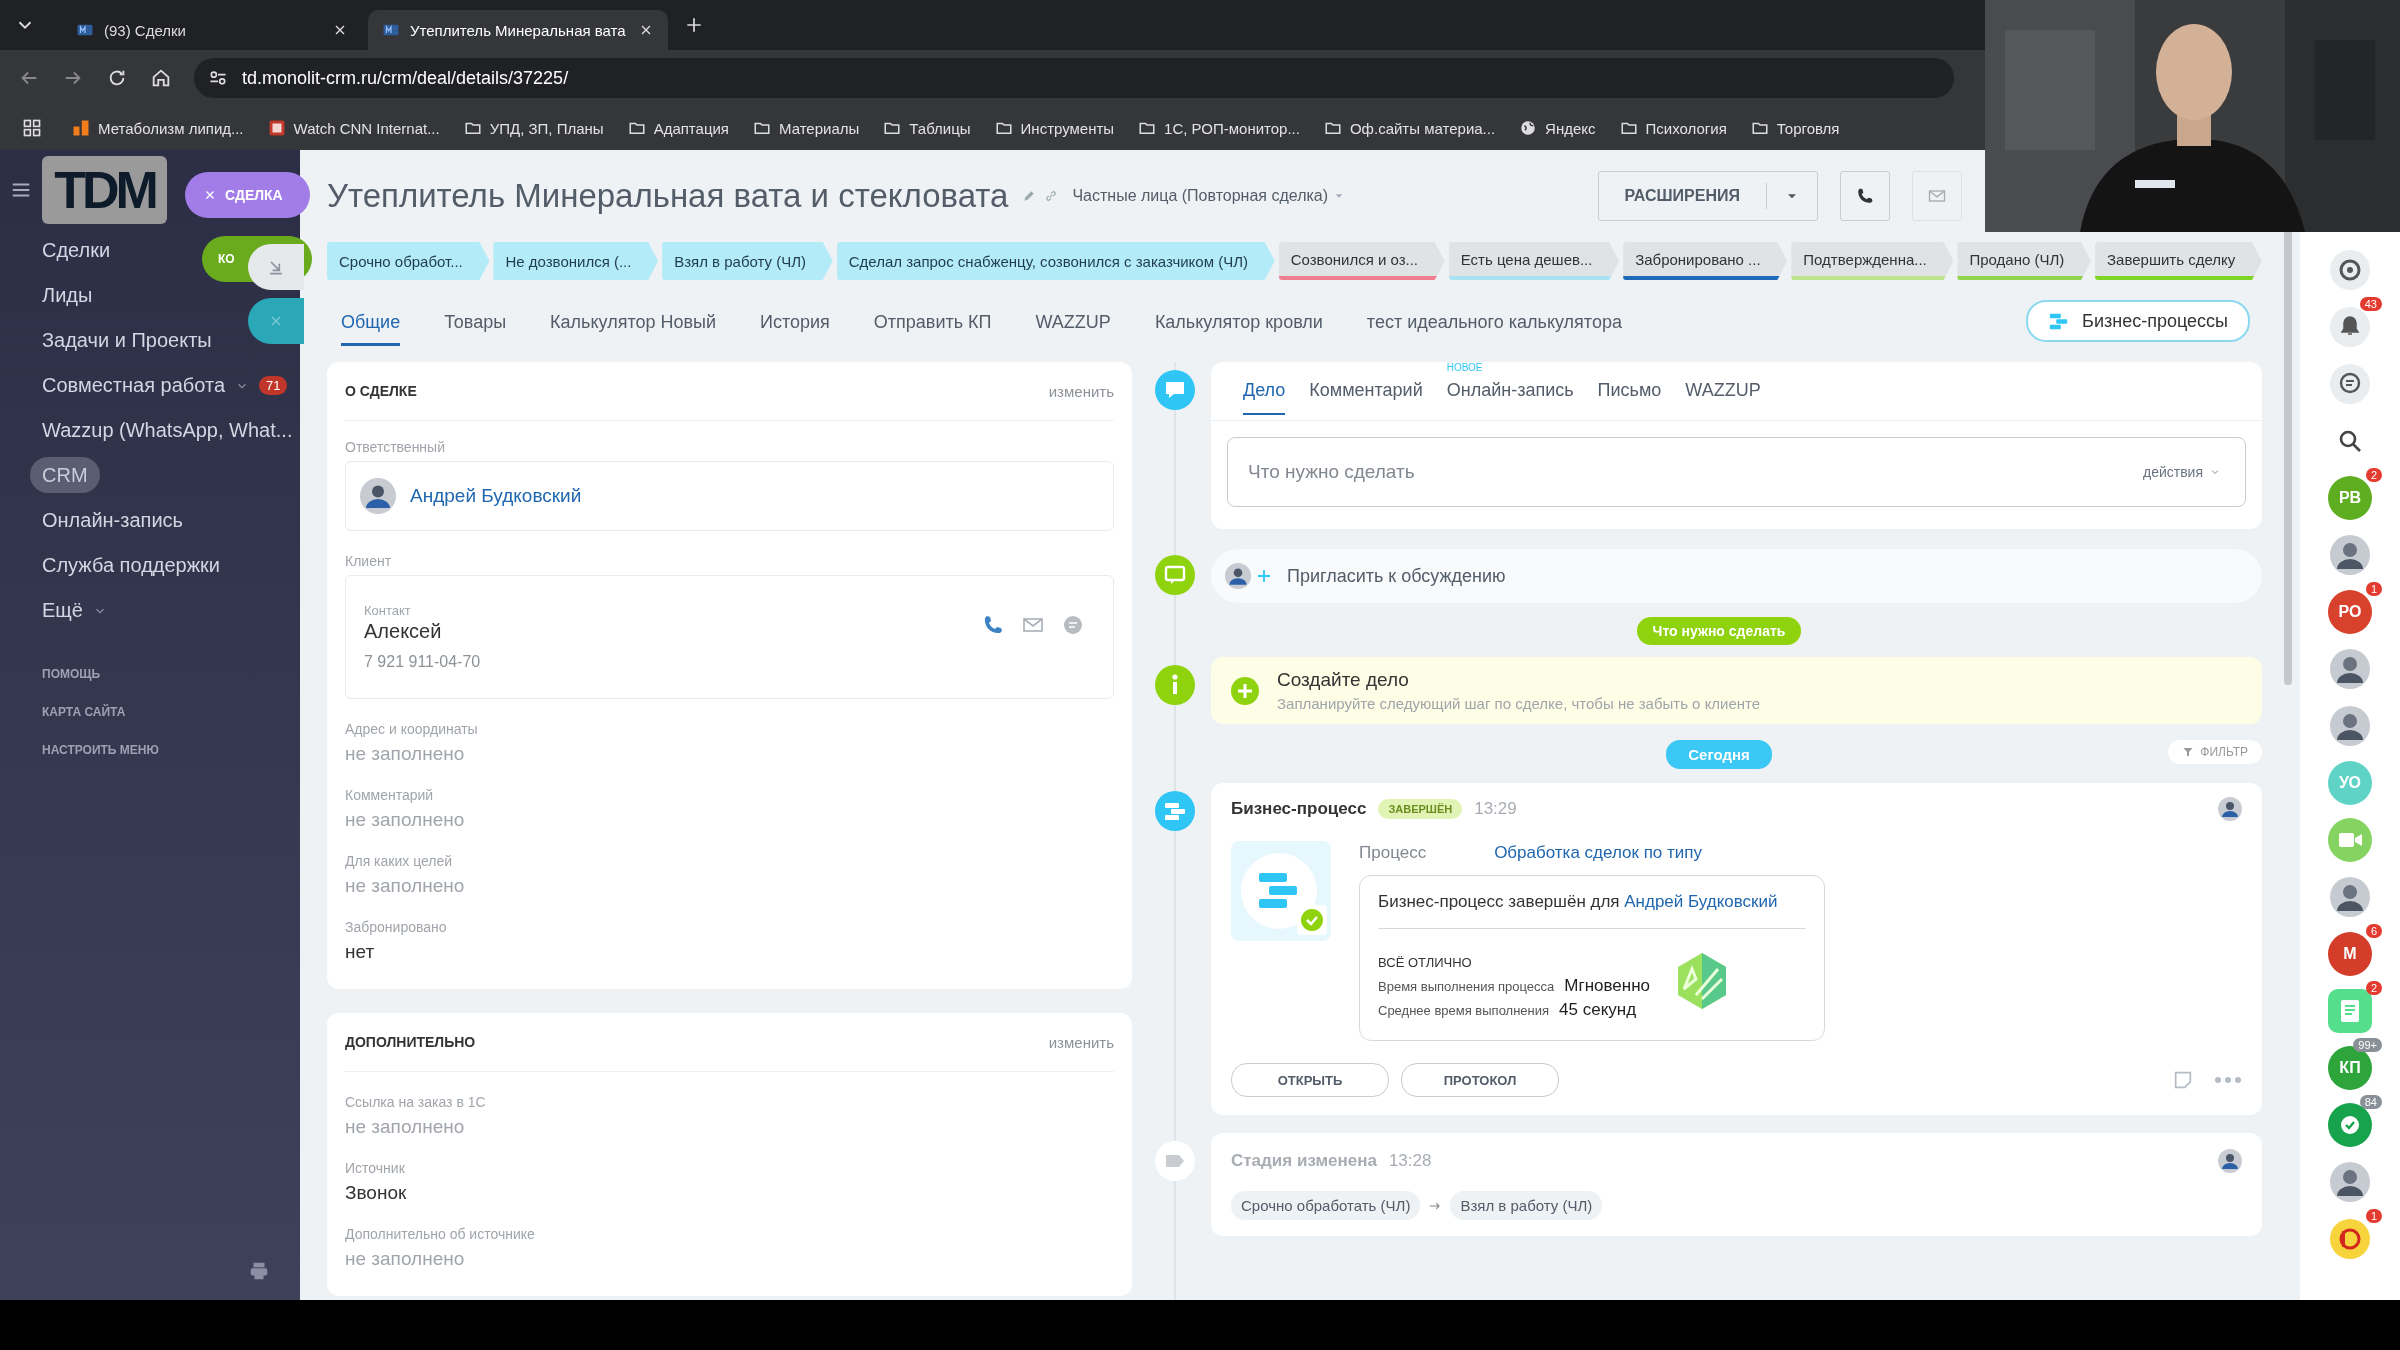 Image resolution: width=2400 pixels, height=1350 pixels. What do you see at coordinates (694, 25) in the screenshot?
I see `new-tab-icon` at bounding box center [694, 25].